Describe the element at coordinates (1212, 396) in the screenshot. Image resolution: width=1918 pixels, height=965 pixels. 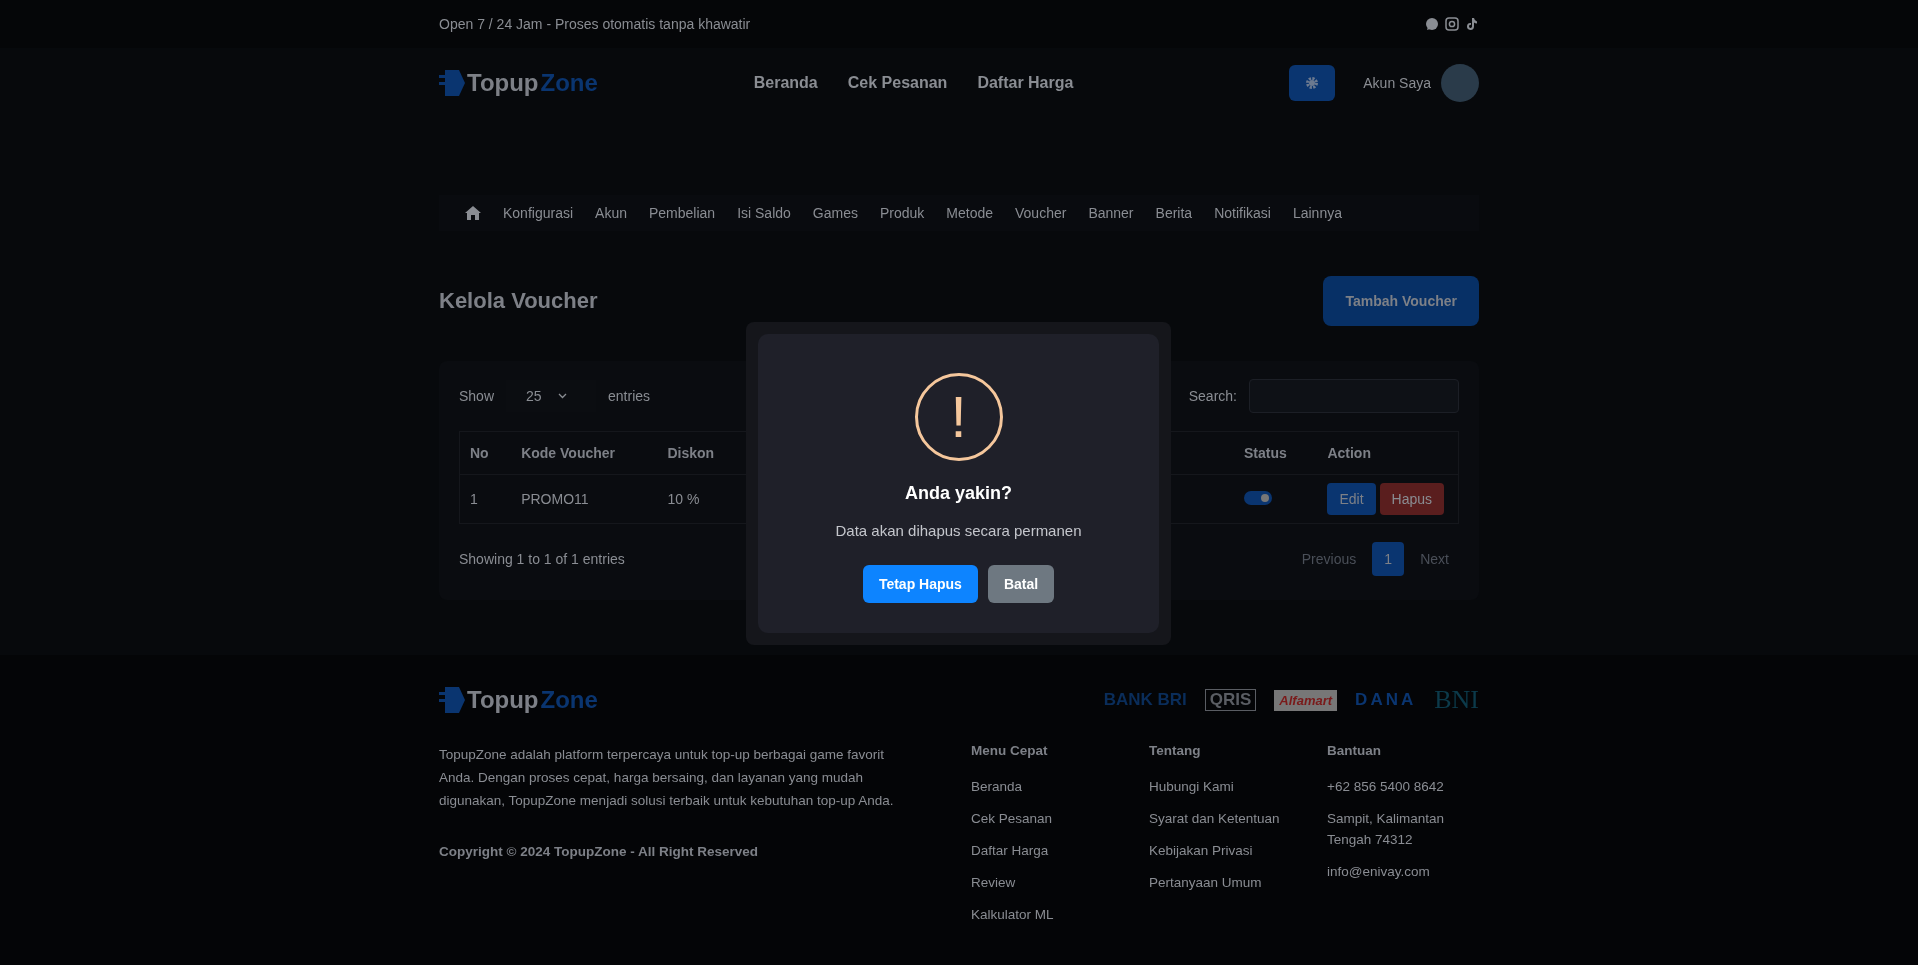
I see `search-label: Search:` at that location.